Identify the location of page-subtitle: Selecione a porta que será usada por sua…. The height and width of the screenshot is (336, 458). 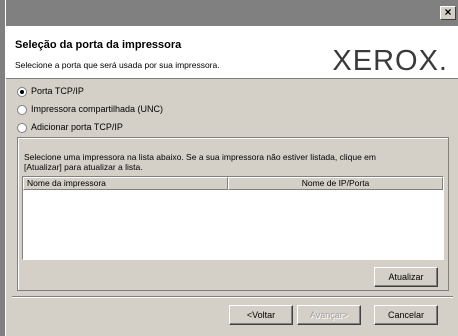
(117, 65).